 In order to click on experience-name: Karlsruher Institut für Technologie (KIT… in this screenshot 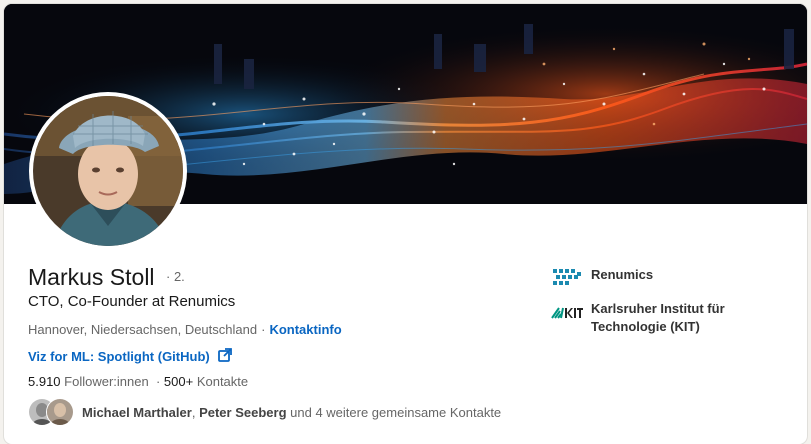, I will do `click(658, 317)`.